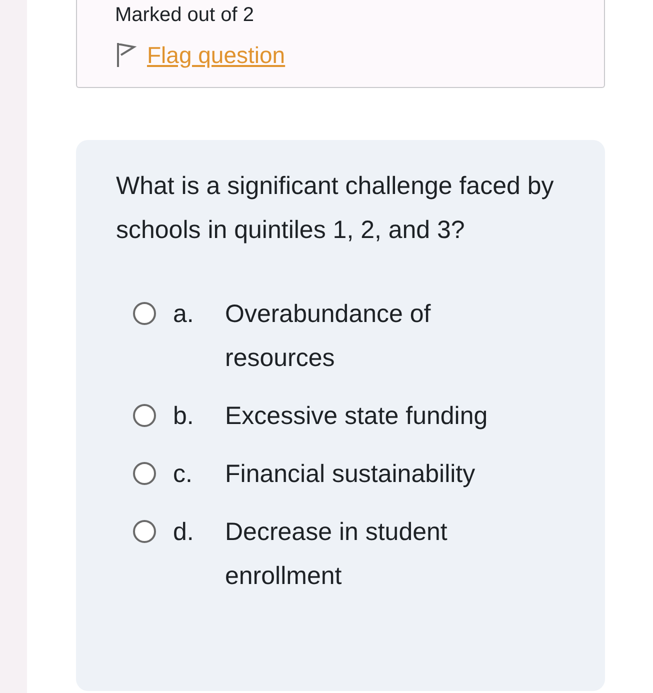  Describe the element at coordinates (380, 416) in the screenshot. I see `option-text: Excessive state funding` at that location.